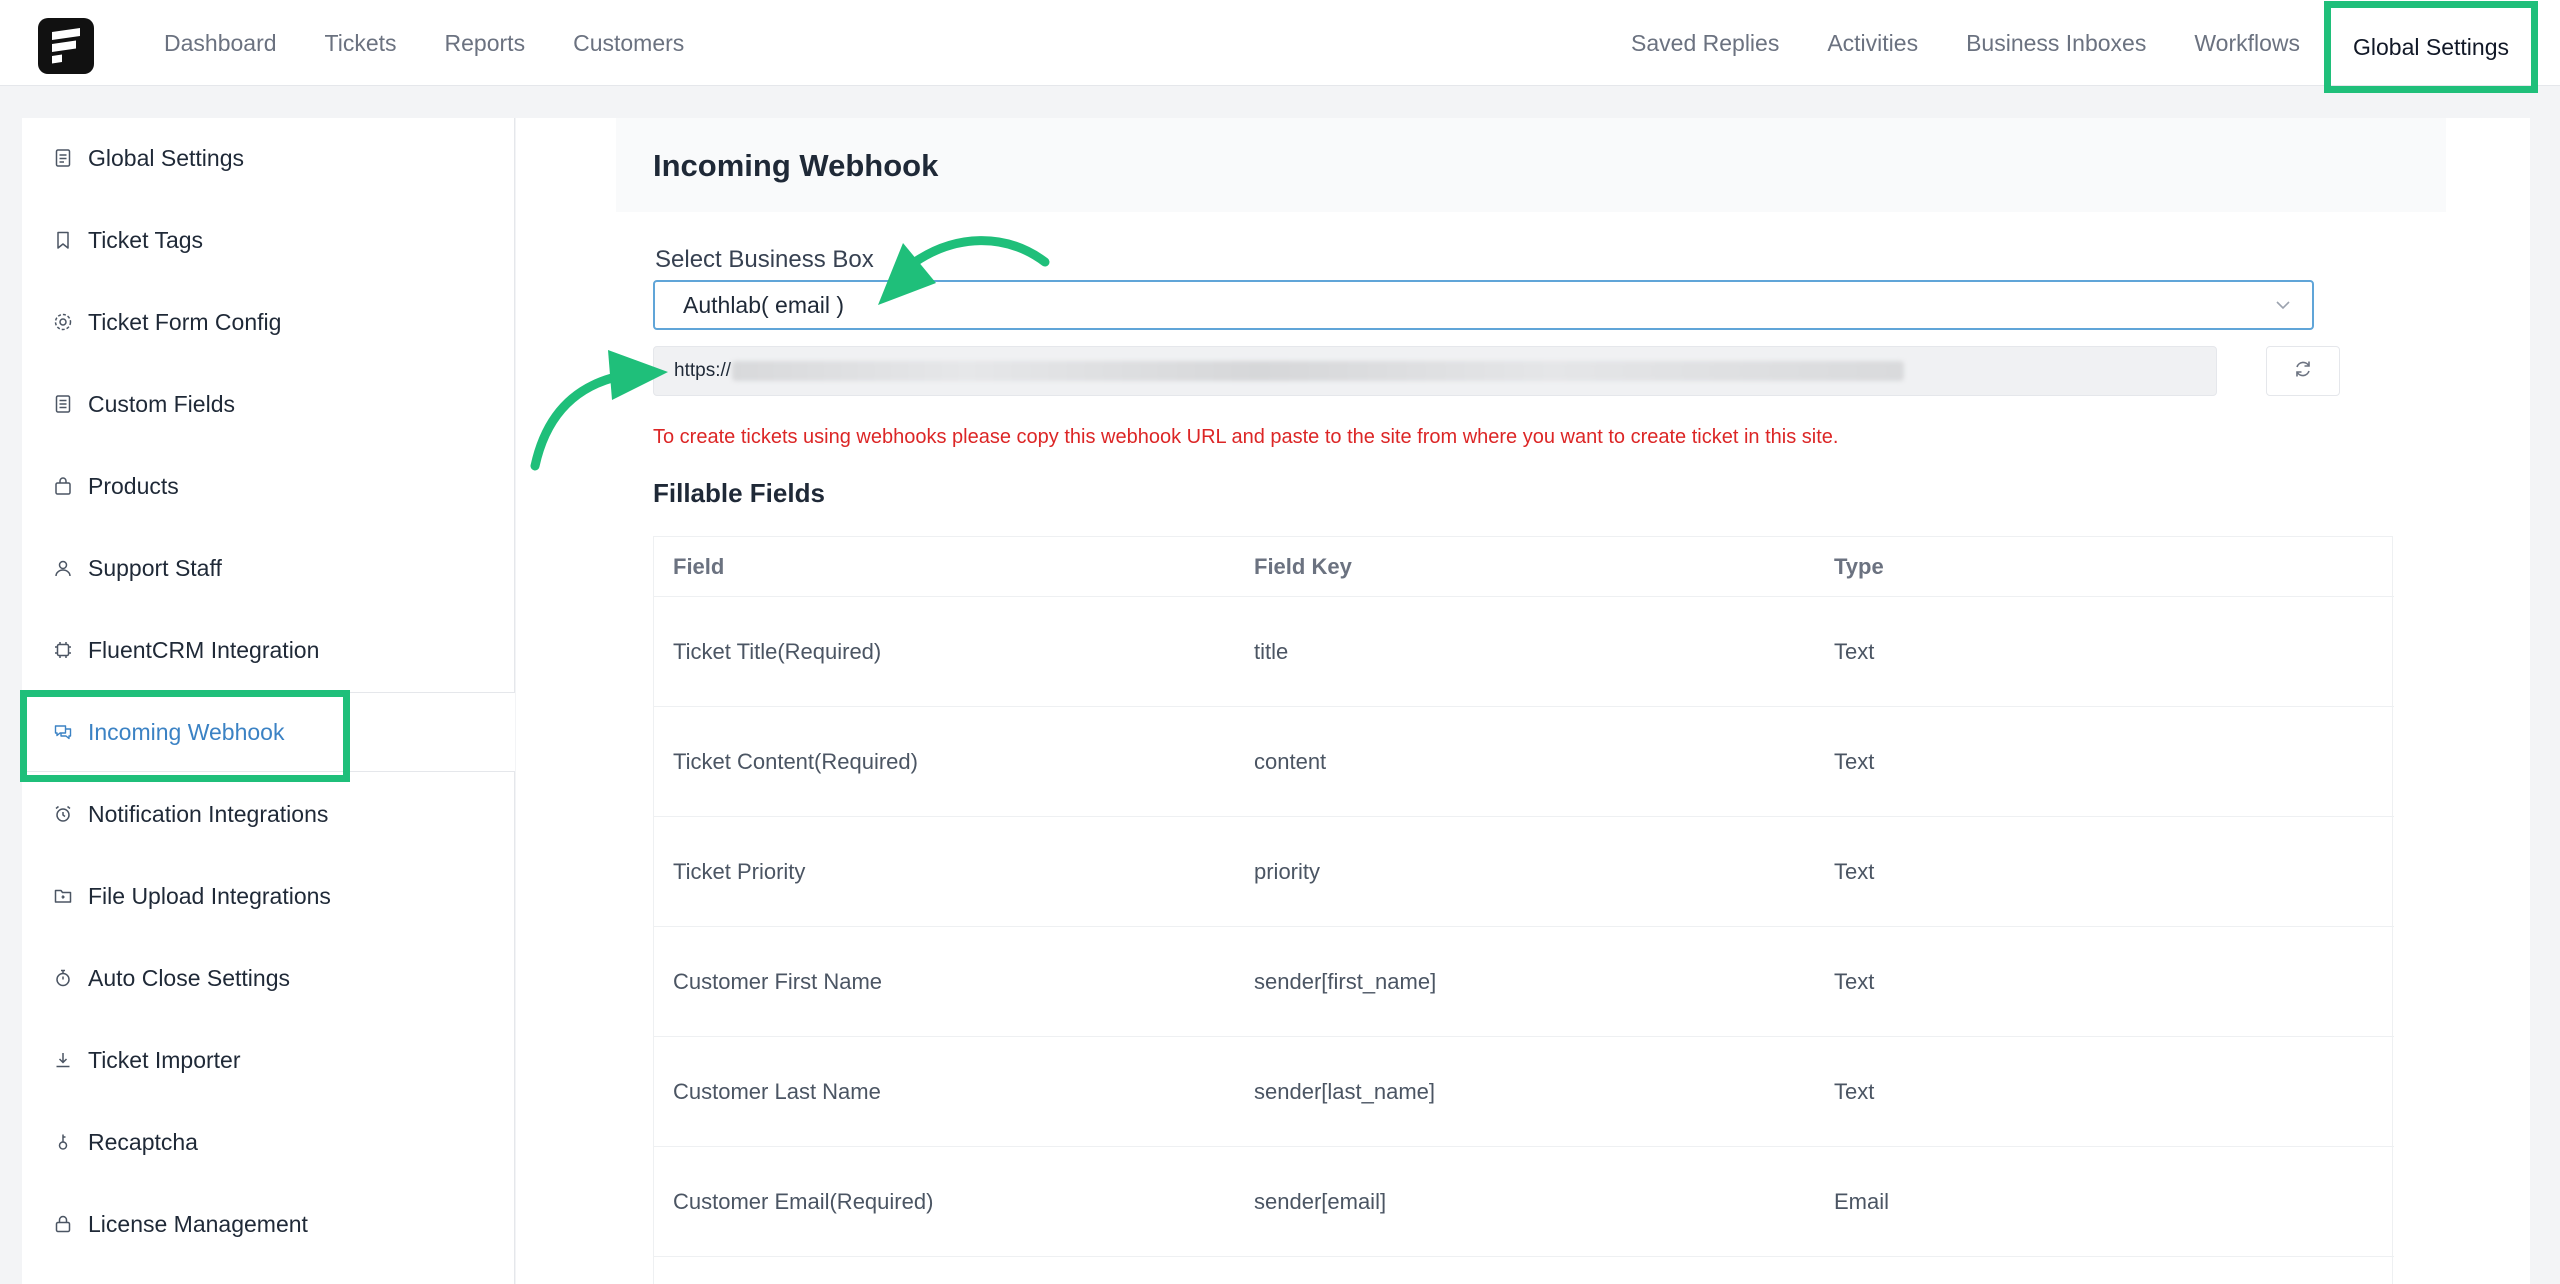 Image resolution: width=2560 pixels, height=1284 pixels. What do you see at coordinates (63, 322) in the screenshot?
I see `gear-icon` at bounding box center [63, 322].